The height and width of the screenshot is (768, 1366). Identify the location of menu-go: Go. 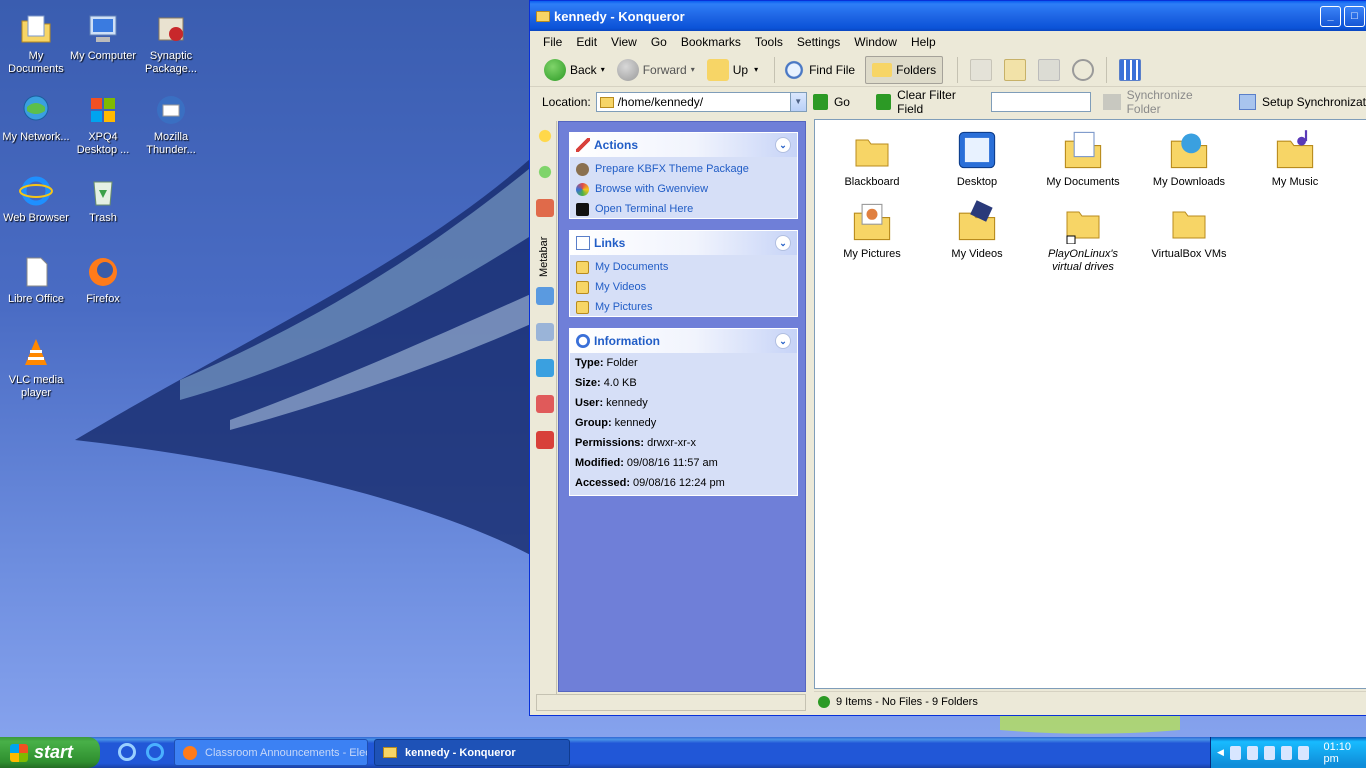
(659, 42).